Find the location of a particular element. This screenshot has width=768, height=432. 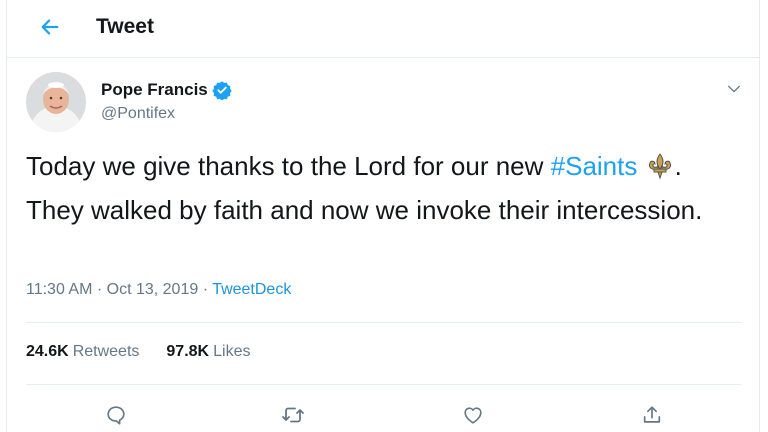

arrow-left-icon is located at coordinates (50, 27).